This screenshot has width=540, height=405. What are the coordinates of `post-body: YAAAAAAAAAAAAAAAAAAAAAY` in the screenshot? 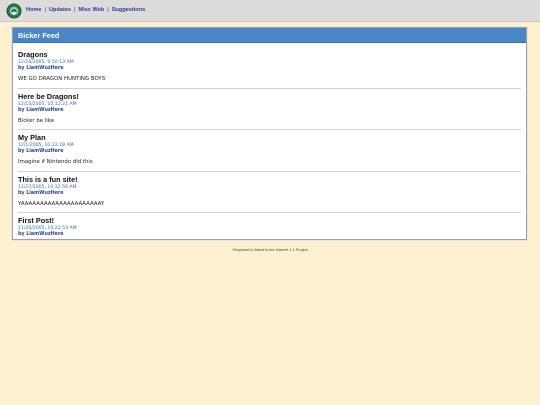 It's located at (61, 203).